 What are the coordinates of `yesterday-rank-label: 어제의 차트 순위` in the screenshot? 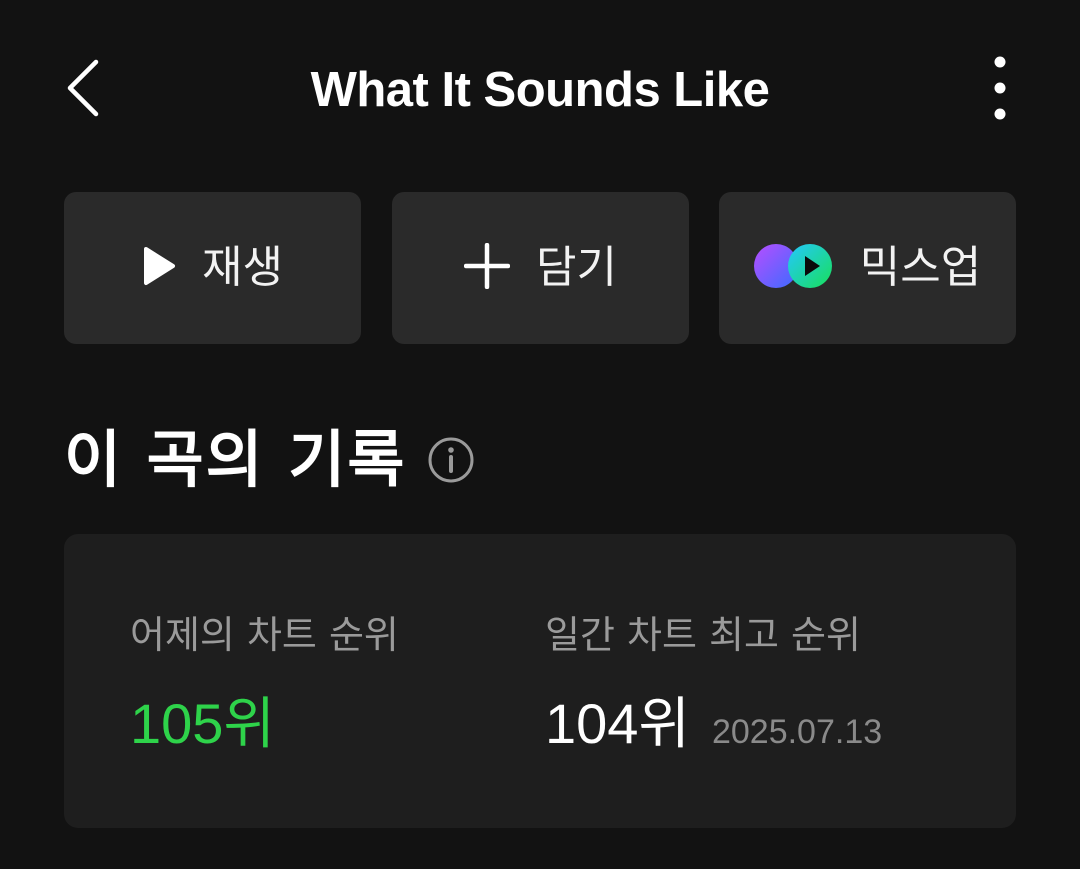 It's located at (264, 635).